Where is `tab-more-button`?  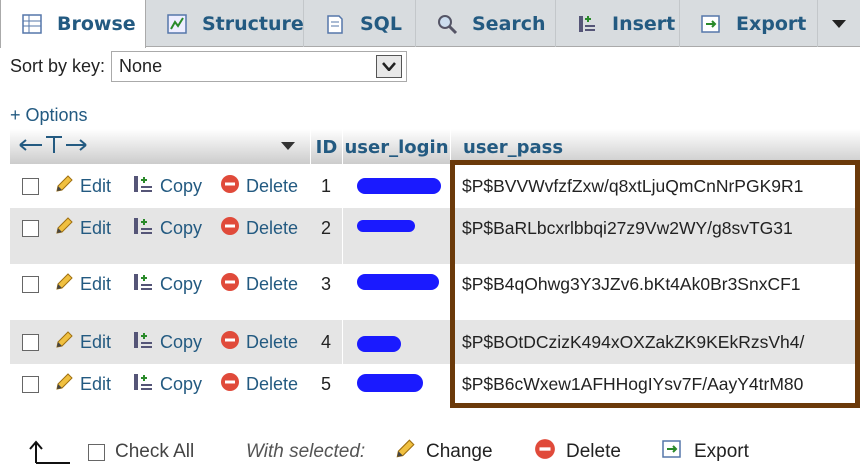 tab-more-button is located at coordinates (839, 23).